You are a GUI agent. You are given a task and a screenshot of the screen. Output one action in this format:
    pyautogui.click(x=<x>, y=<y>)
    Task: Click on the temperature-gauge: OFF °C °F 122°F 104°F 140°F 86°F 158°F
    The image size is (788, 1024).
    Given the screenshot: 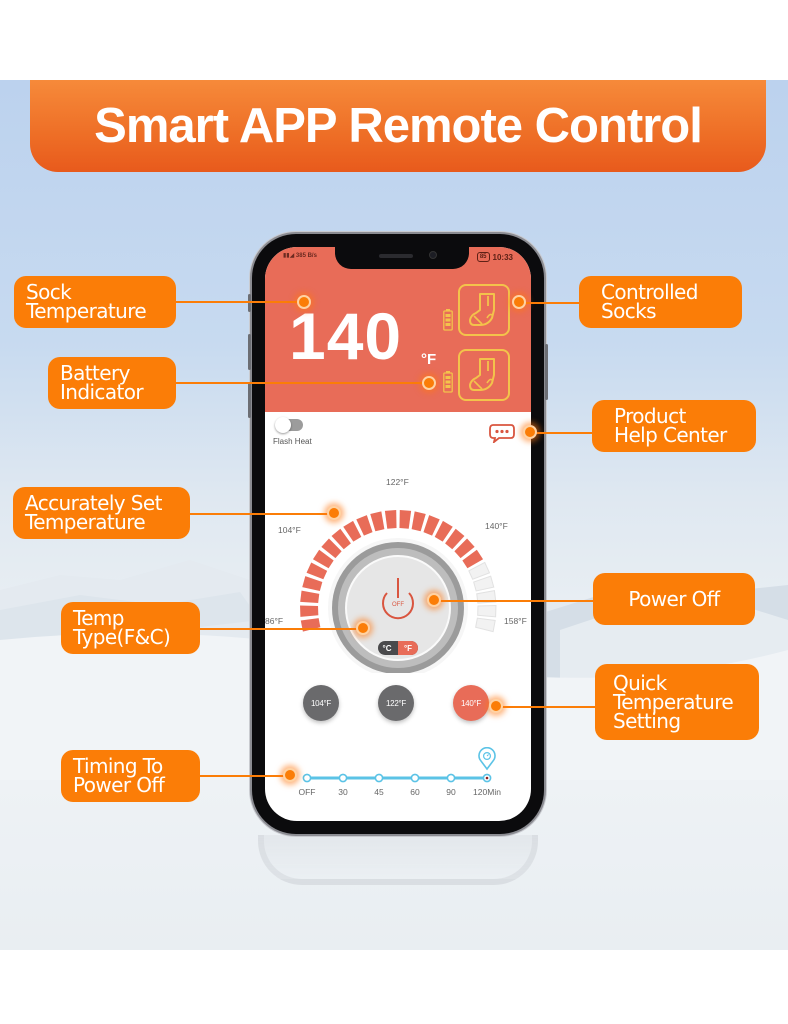 What is the action you would take?
    pyautogui.click(x=398, y=575)
    